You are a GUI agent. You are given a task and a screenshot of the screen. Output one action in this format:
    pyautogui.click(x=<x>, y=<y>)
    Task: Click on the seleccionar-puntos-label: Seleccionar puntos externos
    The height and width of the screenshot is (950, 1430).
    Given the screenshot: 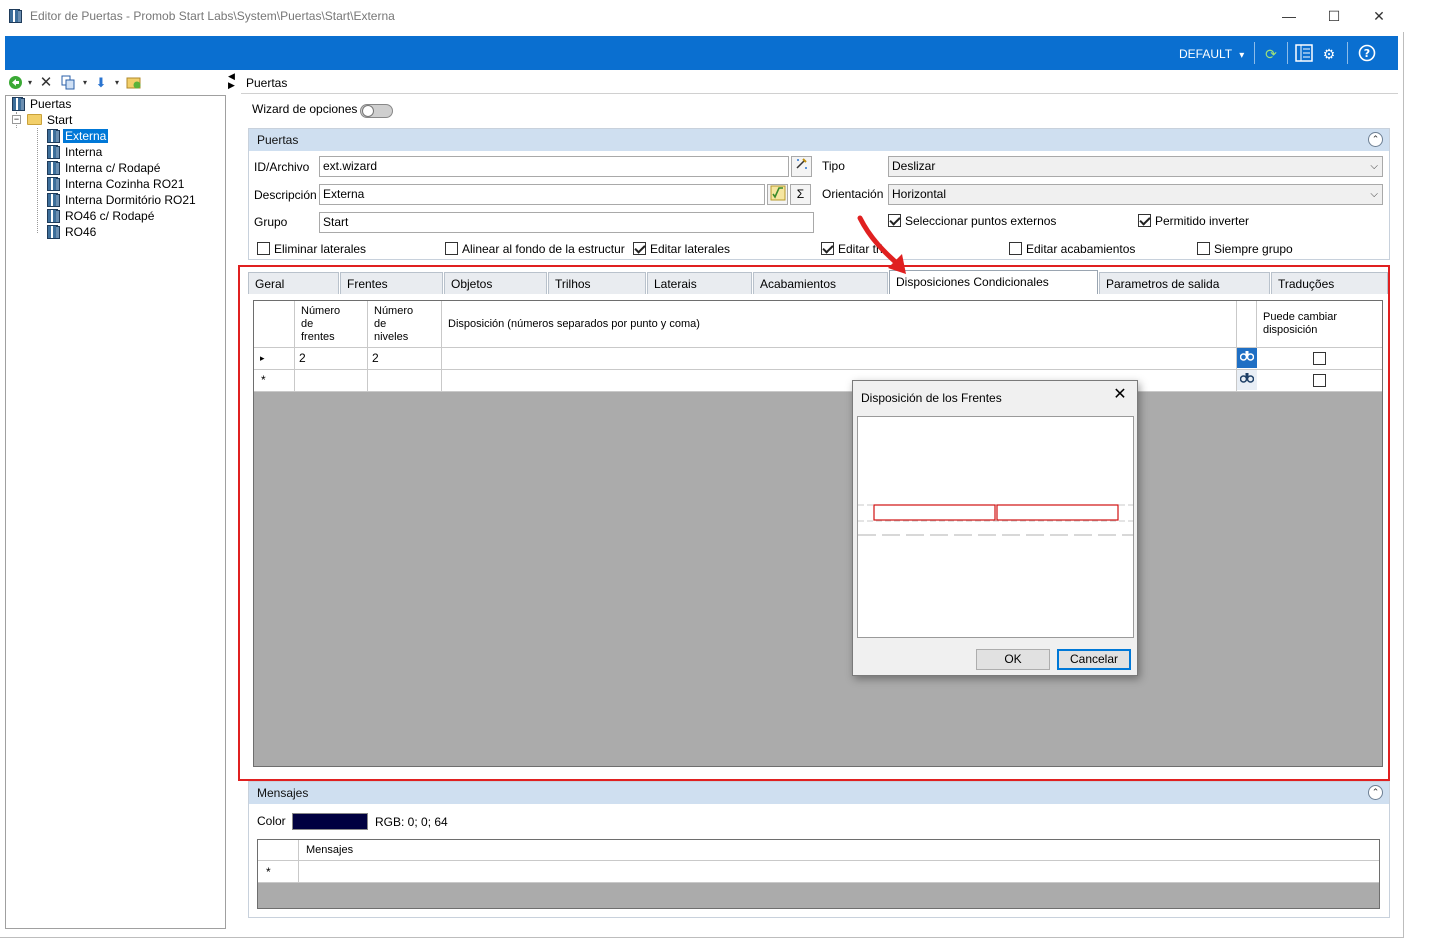 What is the action you would take?
    pyautogui.click(x=981, y=221)
    